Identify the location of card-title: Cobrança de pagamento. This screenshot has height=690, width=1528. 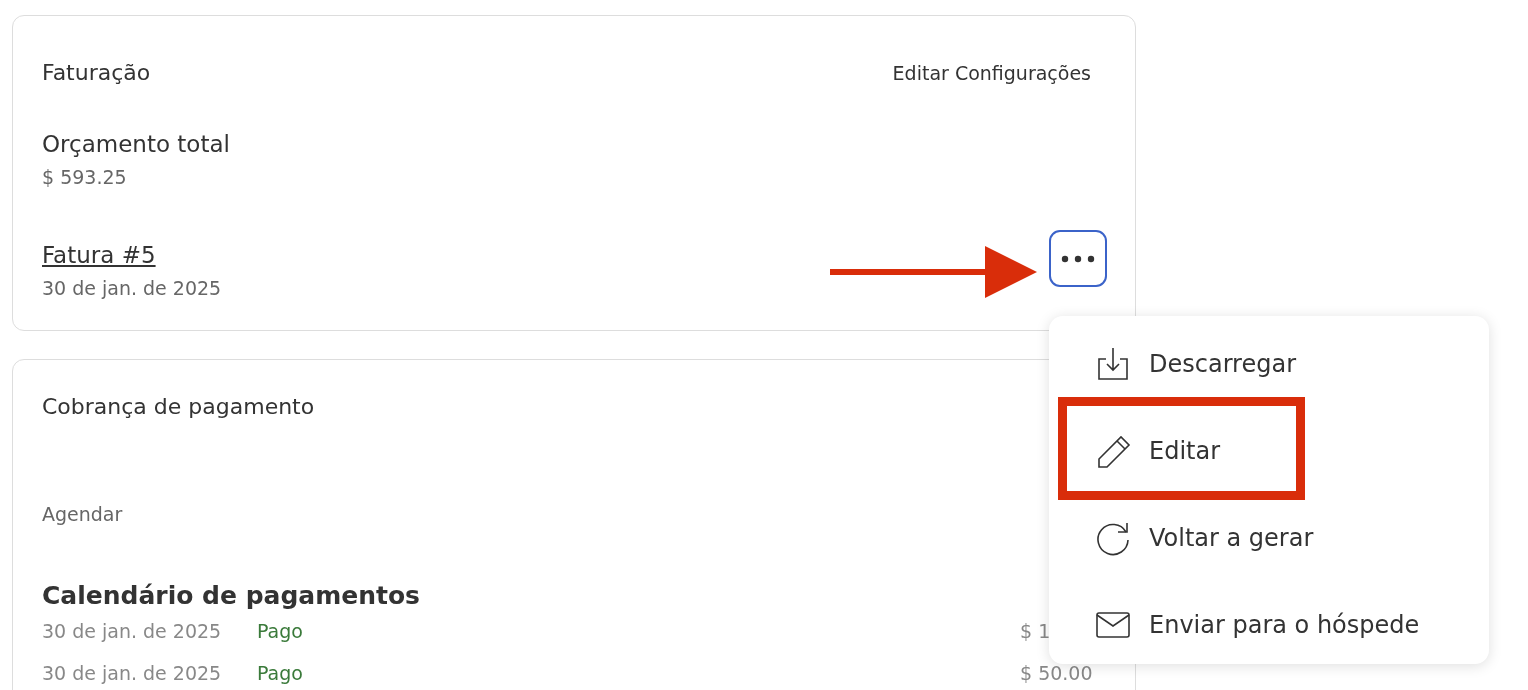
(178, 406).